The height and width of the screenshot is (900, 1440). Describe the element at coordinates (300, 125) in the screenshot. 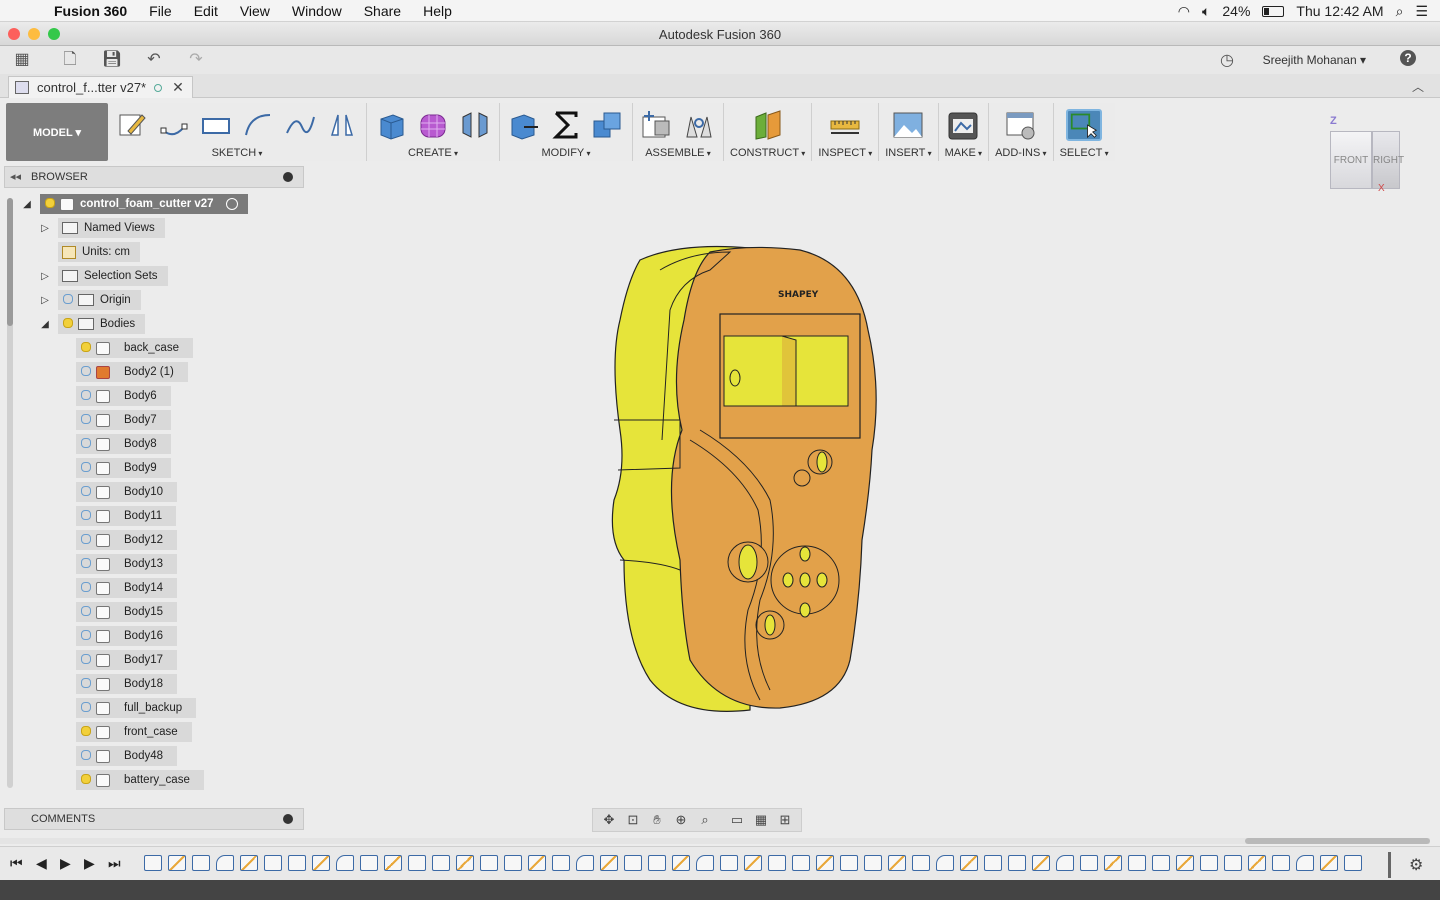

I see `spline-icon` at that location.